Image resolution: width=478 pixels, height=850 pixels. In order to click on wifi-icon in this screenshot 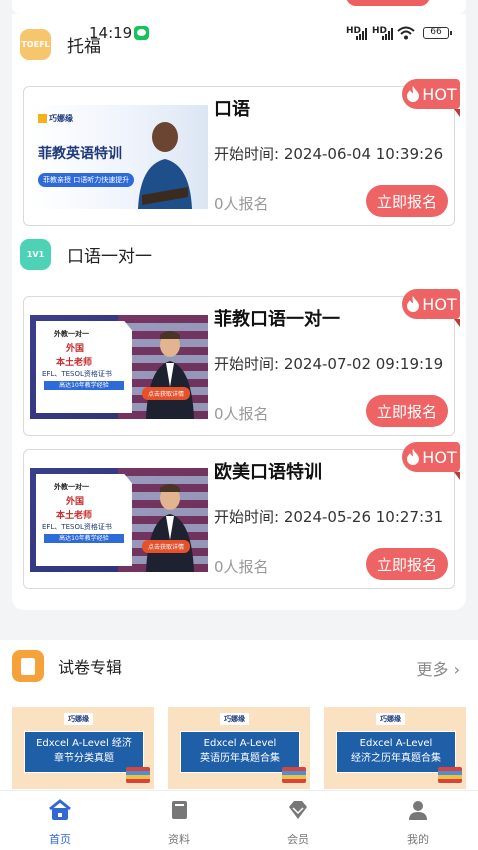, I will do `click(406, 35)`.